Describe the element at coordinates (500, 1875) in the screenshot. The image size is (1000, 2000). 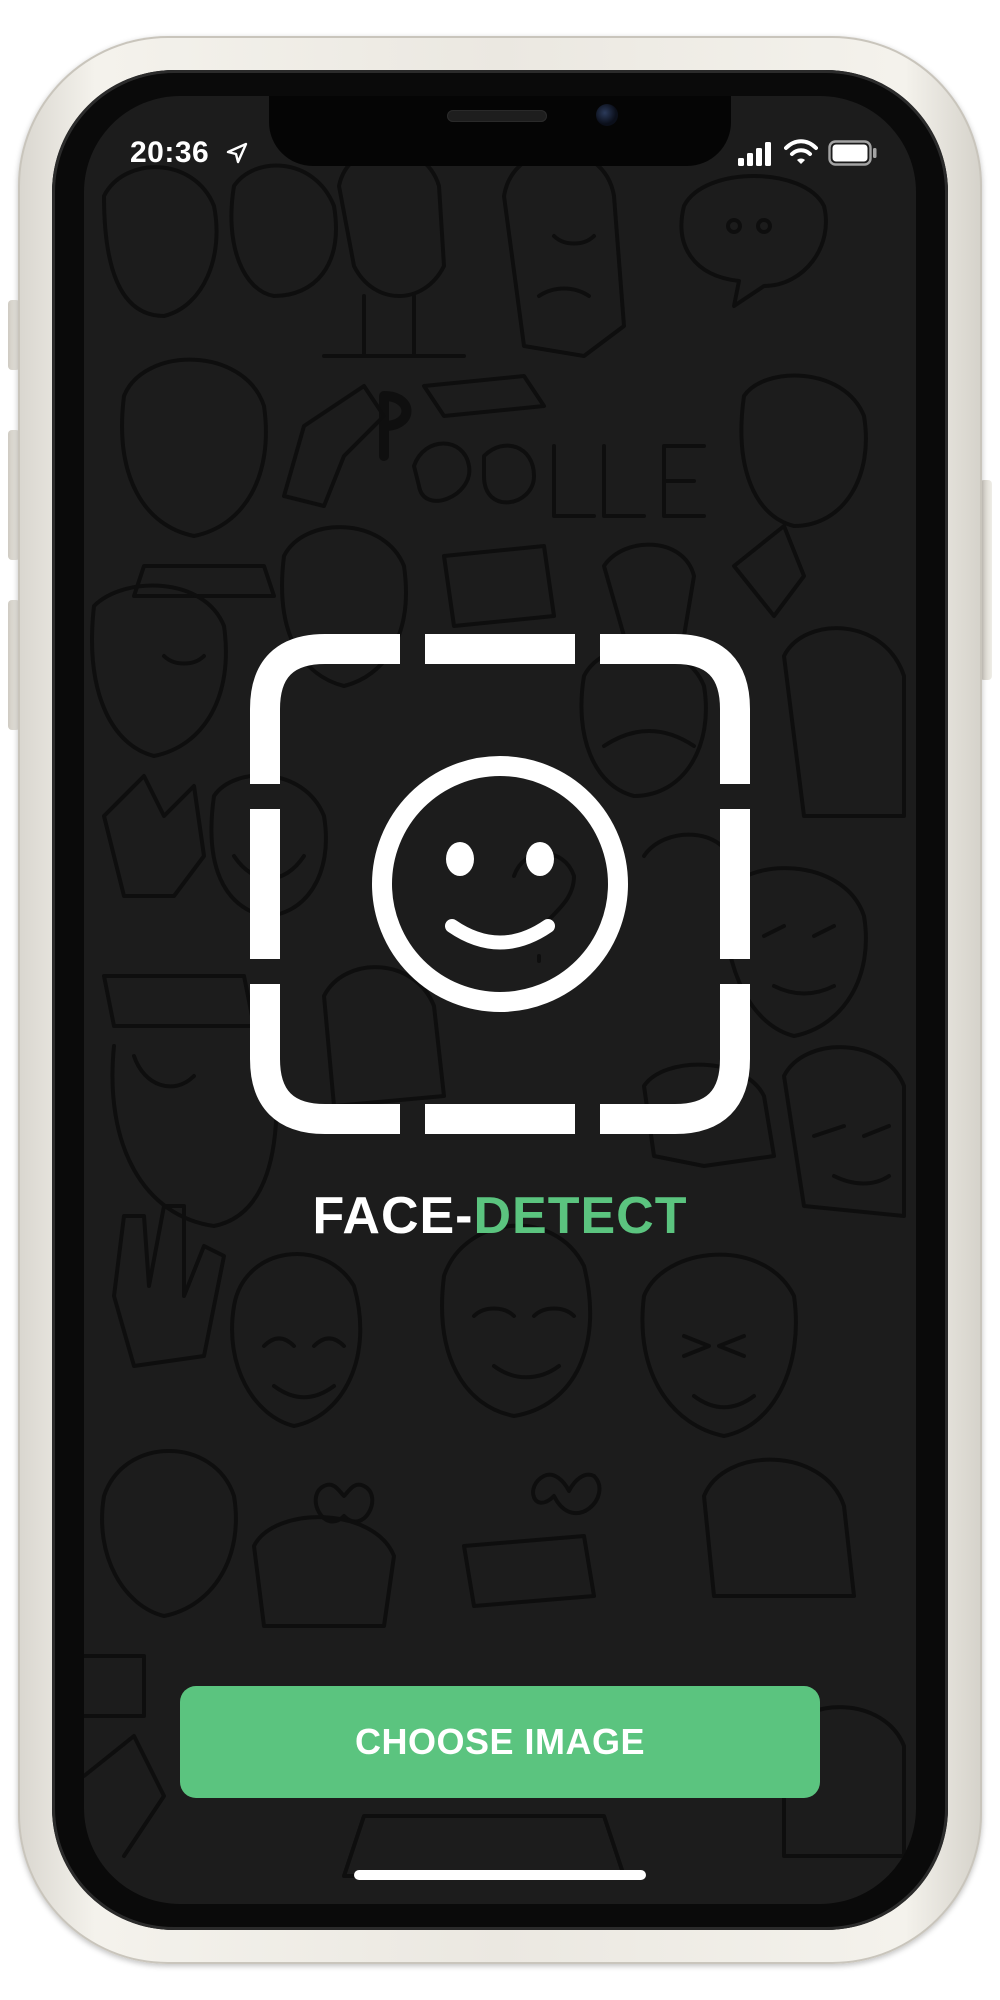
I see `home-indicator` at that location.